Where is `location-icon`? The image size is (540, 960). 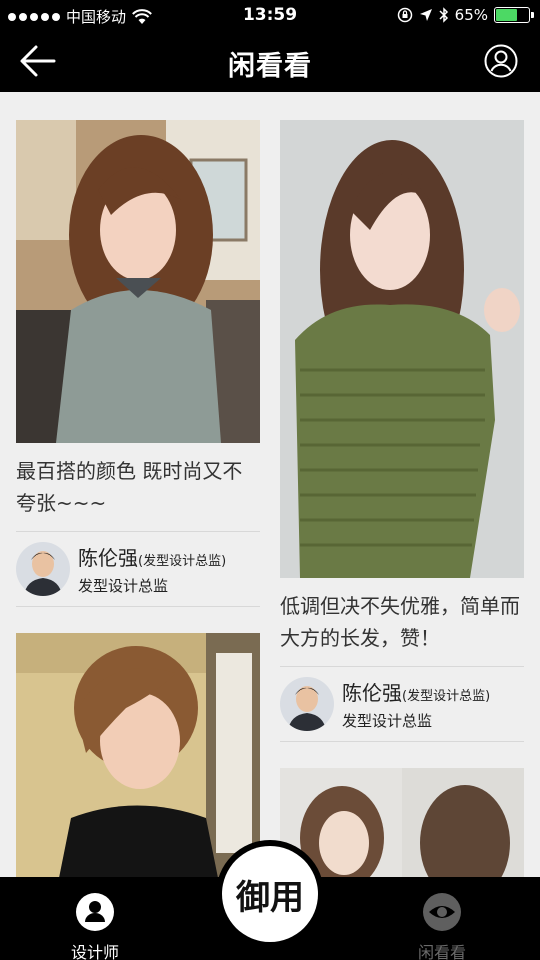 location-icon is located at coordinates (425, 15).